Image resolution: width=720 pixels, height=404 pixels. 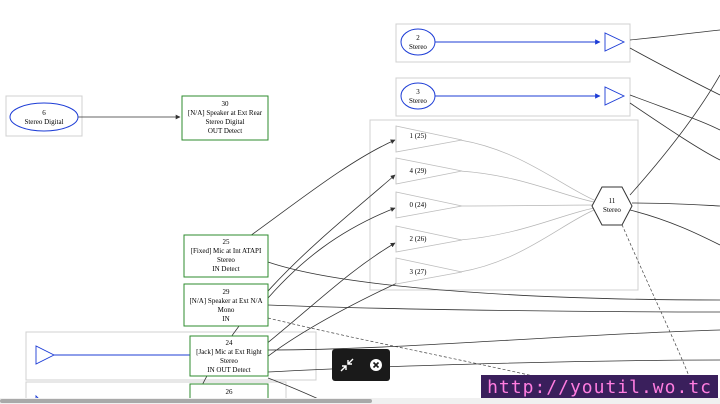 What do you see at coordinates (419, 171) in the screenshot?
I see `mixer-input-4-label: 4 (29)` at bounding box center [419, 171].